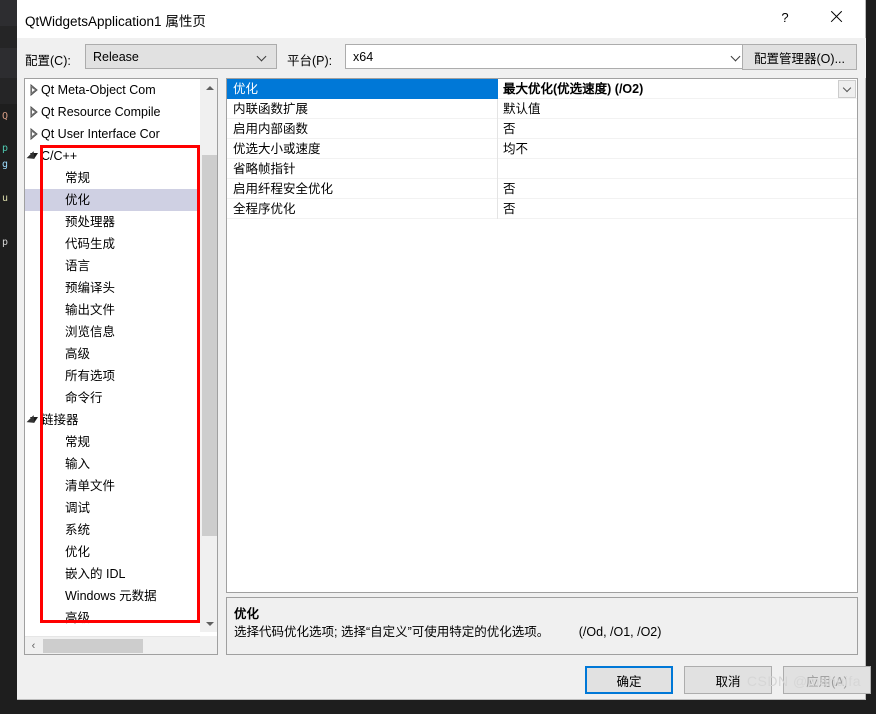 Image resolution: width=876 pixels, height=714 pixels. I want to click on property-row: 省略帧指针, so click(542, 169).